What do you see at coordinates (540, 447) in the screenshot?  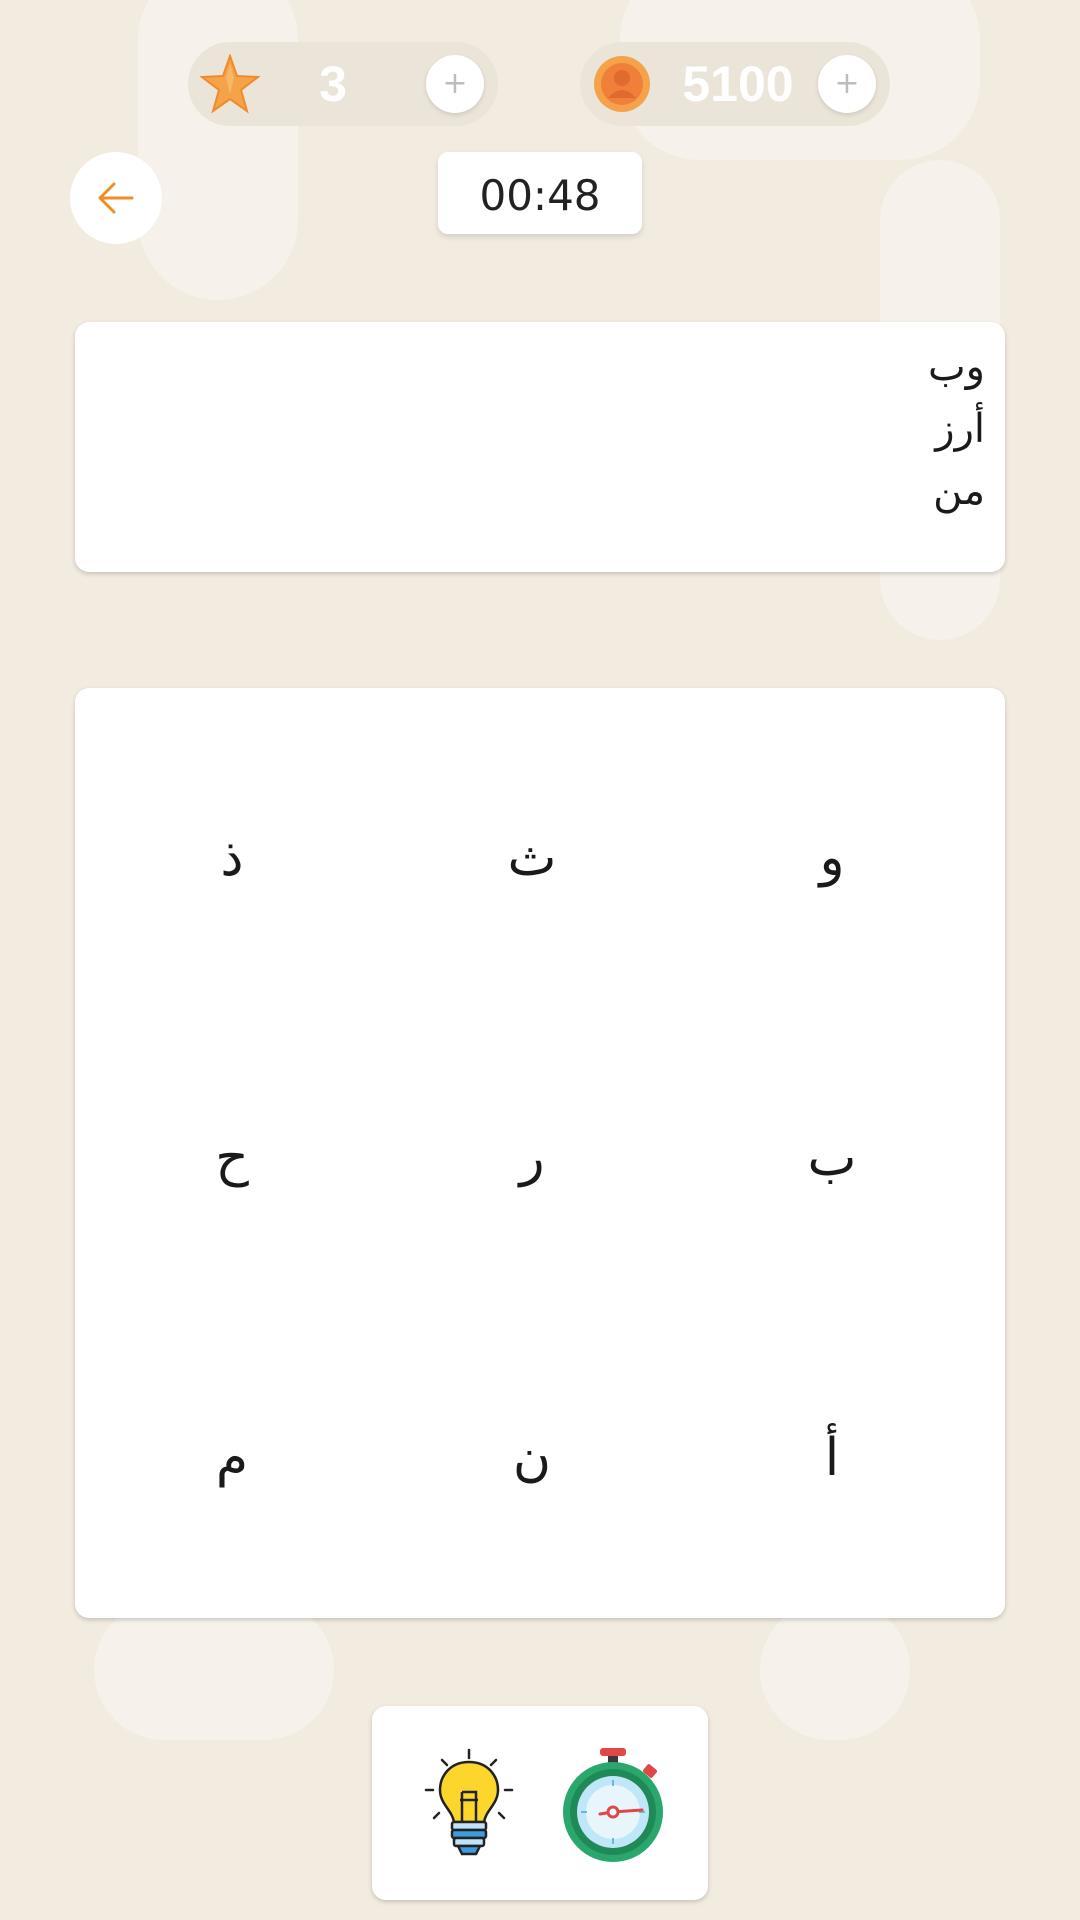 I see `target-words-panel: وب أرز من` at bounding box center [540, 447].